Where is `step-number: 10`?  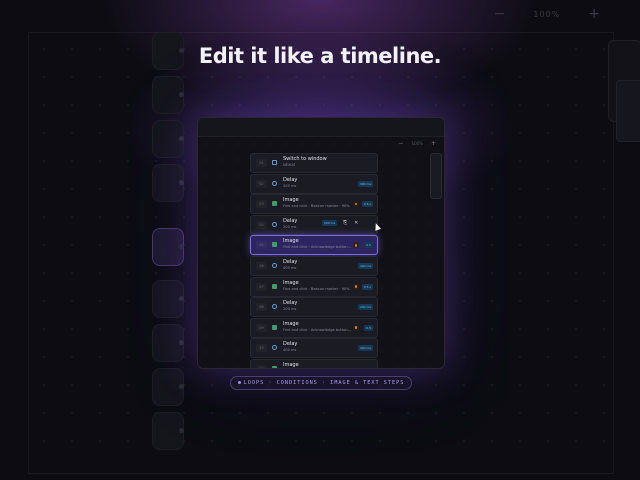
step-number: 10 is located at coordinates (261, 348).